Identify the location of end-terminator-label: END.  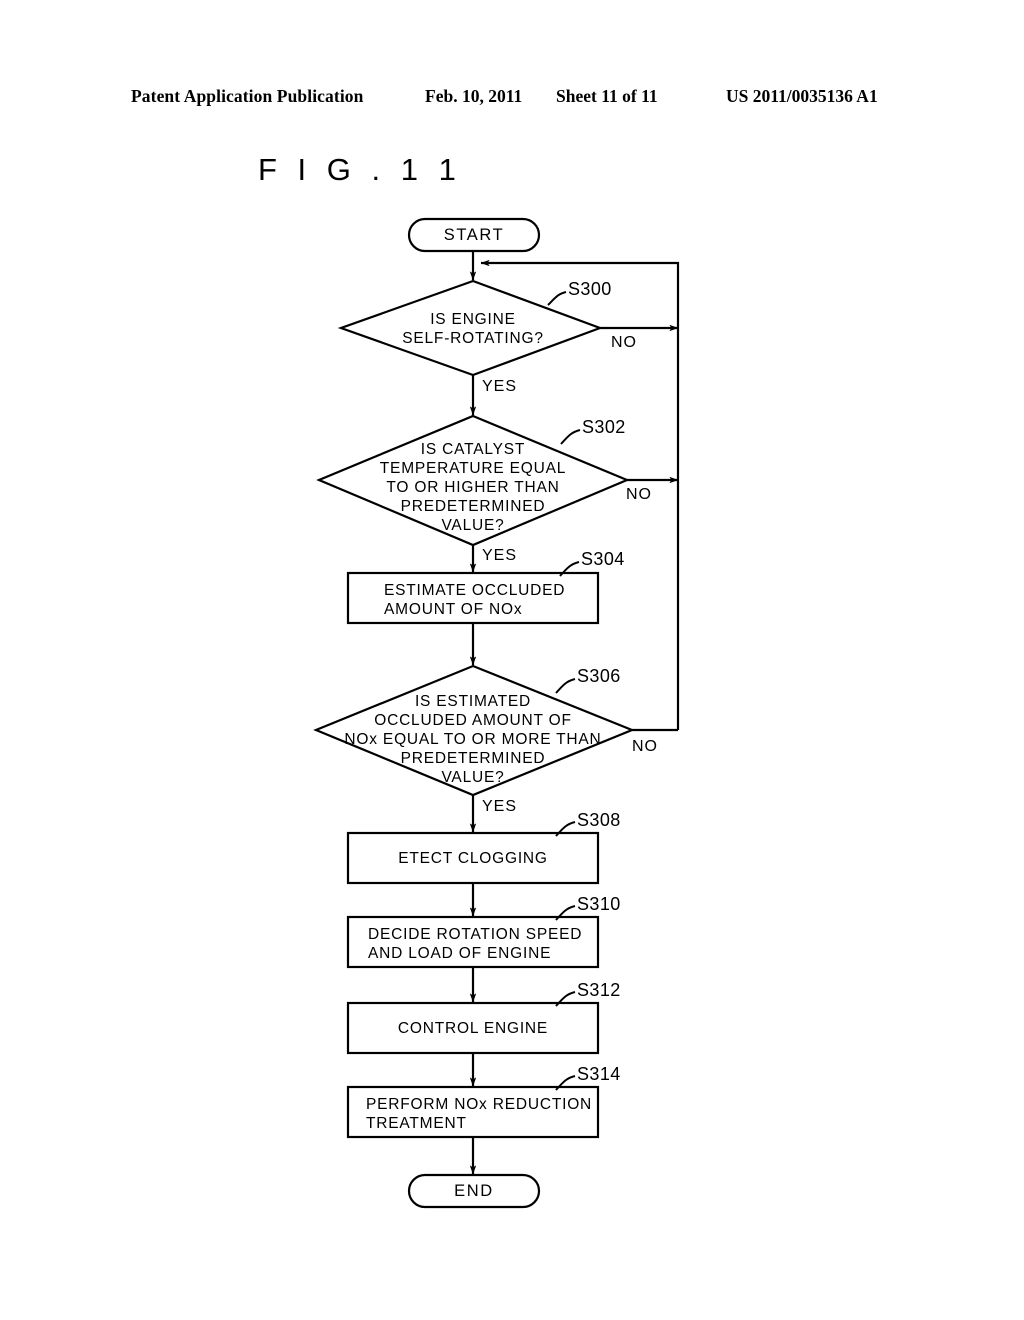
(474, 1191).